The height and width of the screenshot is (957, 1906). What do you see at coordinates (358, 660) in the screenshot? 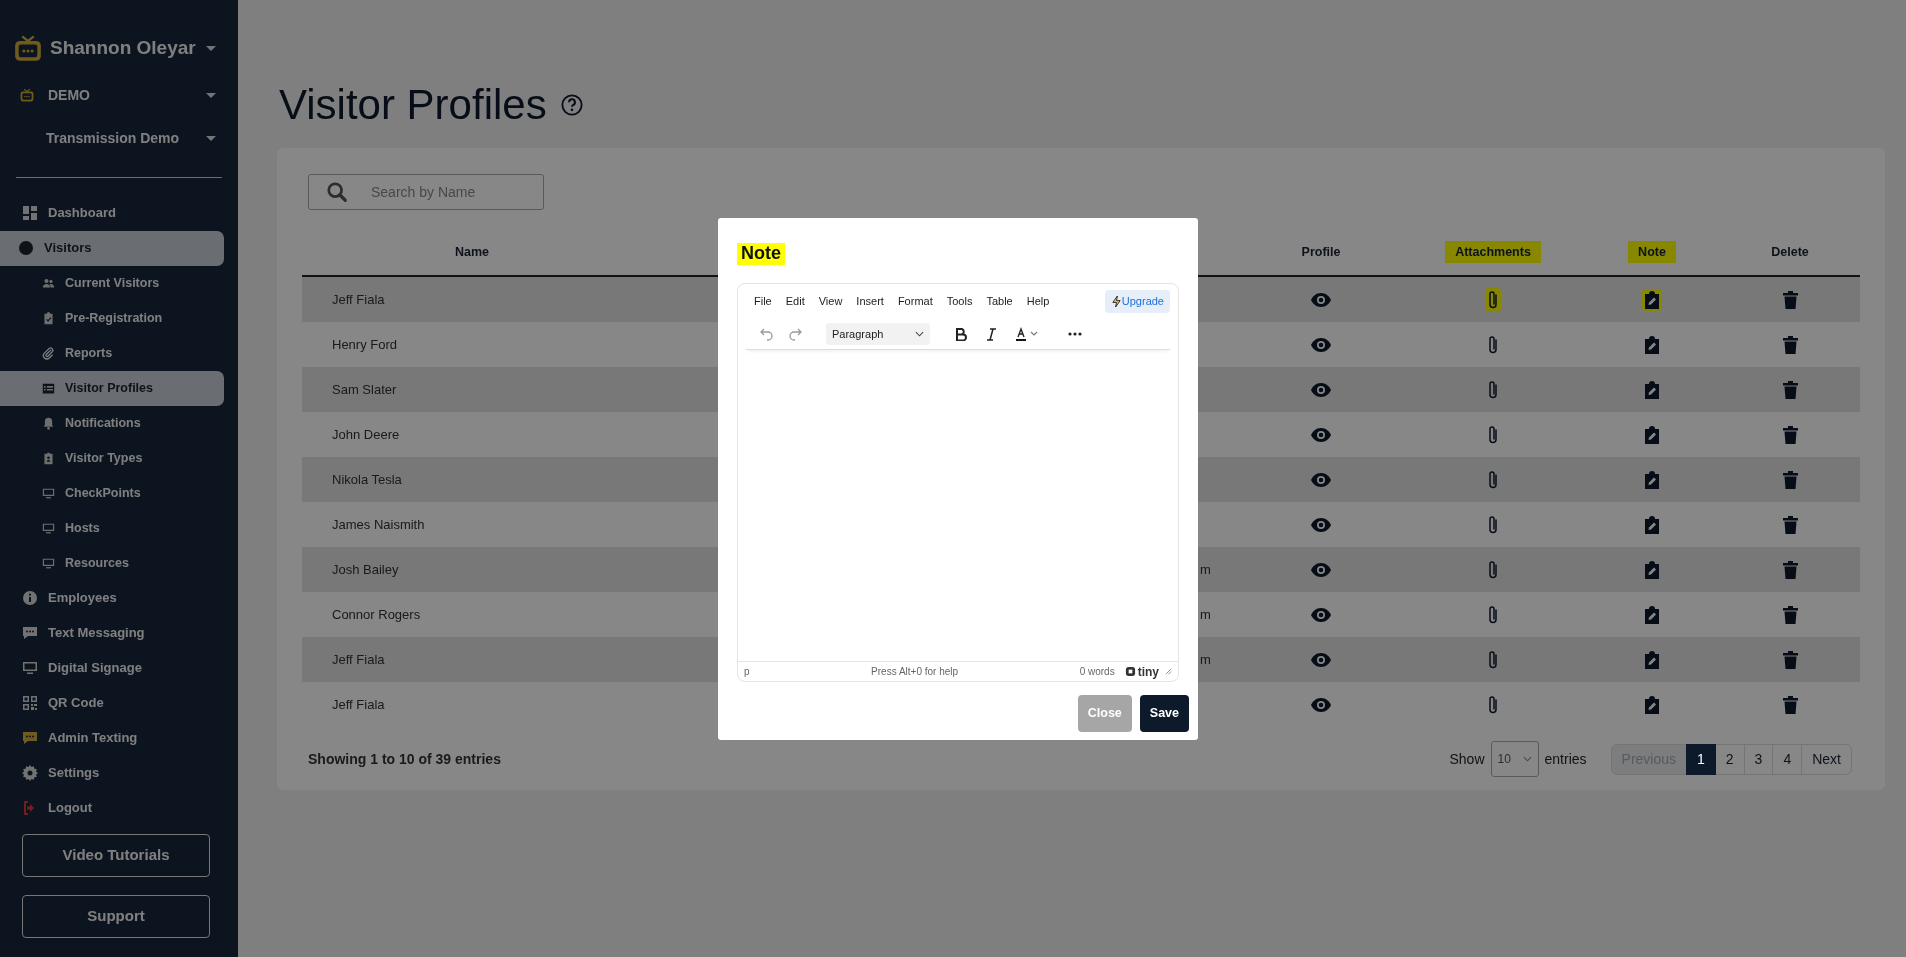
I see `table-cell-text: Jeff Fiala` at bounding box center [358, 660].